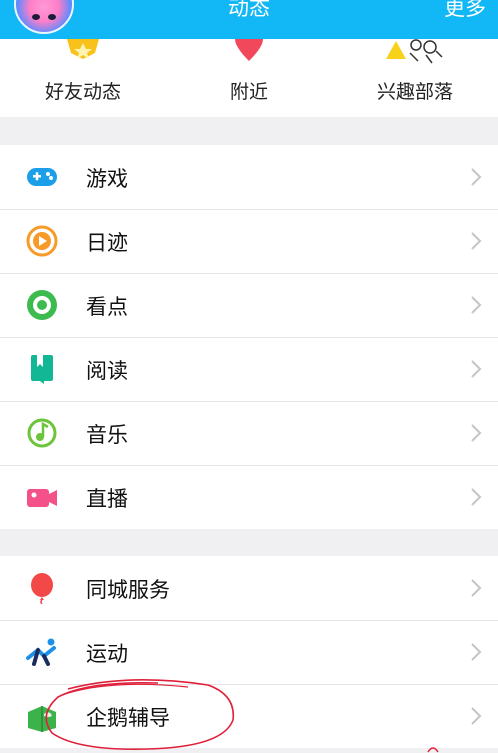 The height and width of the screenshot is (753, 498). What do you see at coordinates (42, 241) in the screenshot?
I see `play-circle-icon` at bounding box center [42, 241].